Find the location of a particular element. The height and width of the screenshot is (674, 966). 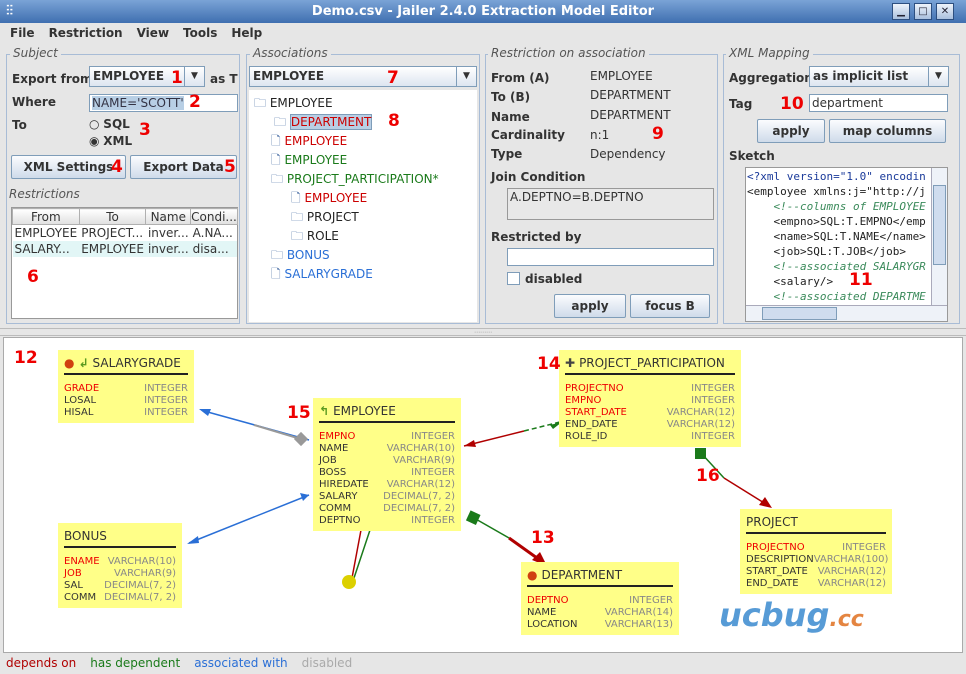

restricted-by-input is located at coordinates (610, 257).